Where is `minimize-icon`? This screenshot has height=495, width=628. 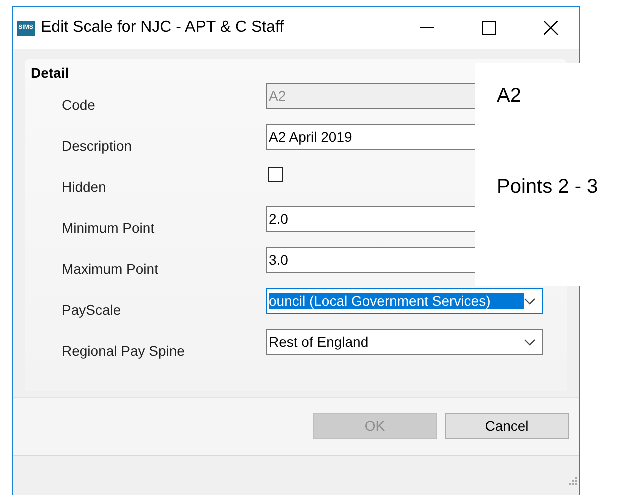 minimize-icon is located at coordinates (427, 28).